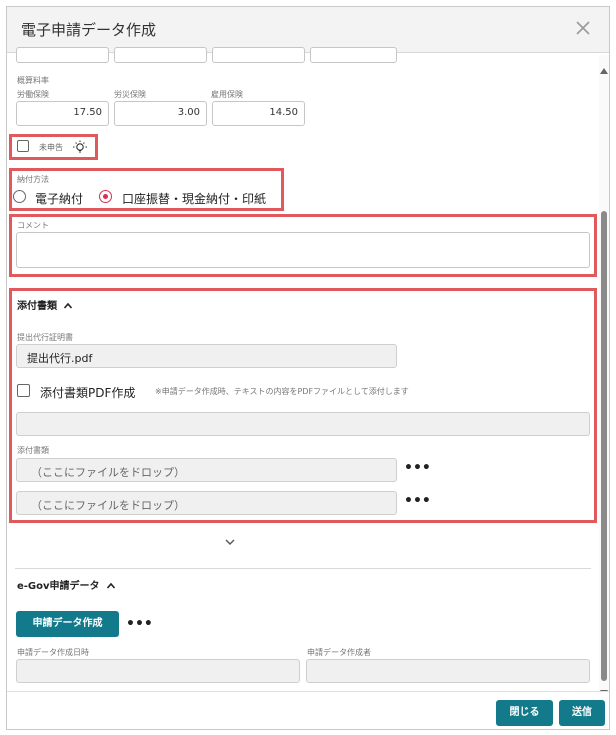 This screenshot has width=616, height=735. What do you see at coordinates (303, 250) in the screenshot?
I see `comment-field` at bounding box center [303, 250].